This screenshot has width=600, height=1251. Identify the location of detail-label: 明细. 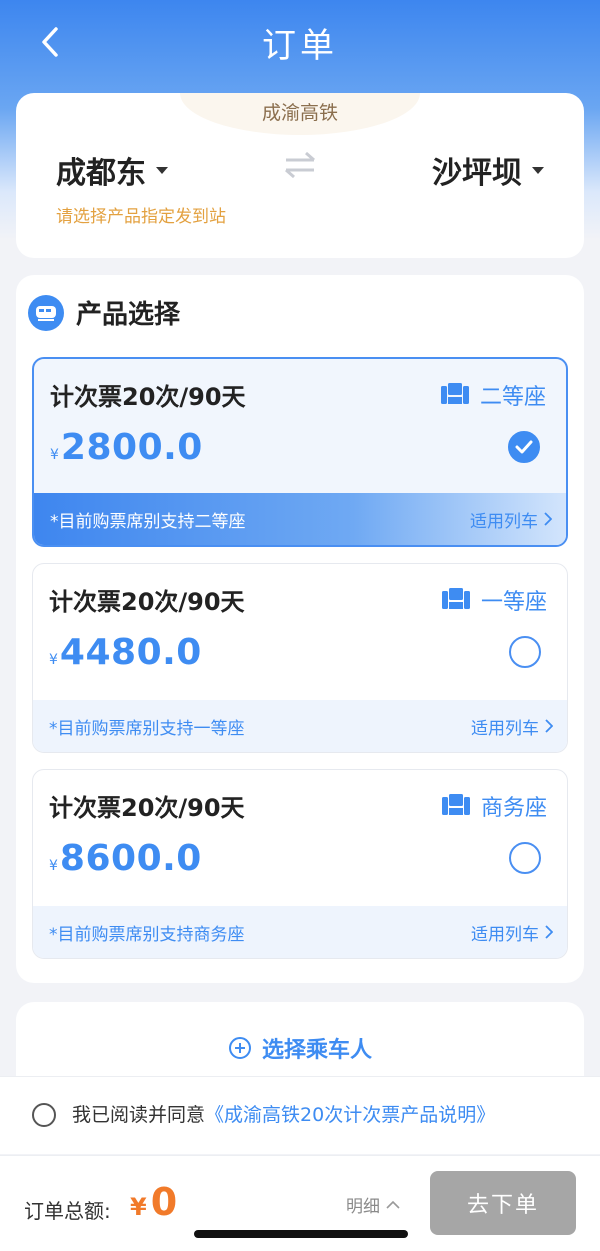
(363, 1207).